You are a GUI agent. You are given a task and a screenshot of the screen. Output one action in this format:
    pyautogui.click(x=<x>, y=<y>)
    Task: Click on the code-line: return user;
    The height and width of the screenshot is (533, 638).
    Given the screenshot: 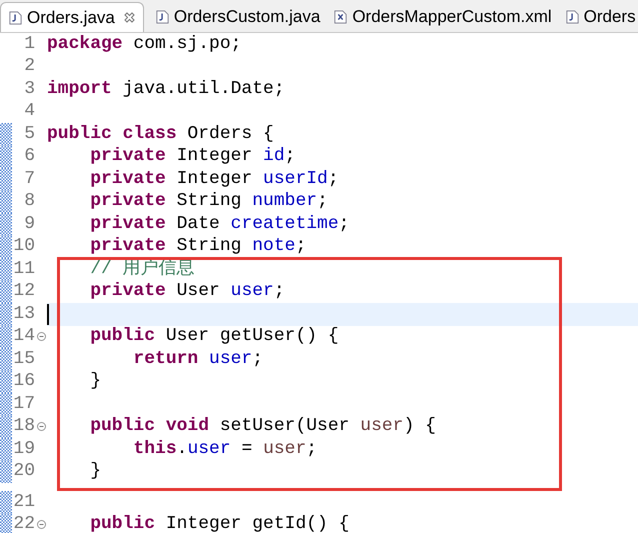 What is the action you would take?
    pyautogui.click(x=198, y=359)
    